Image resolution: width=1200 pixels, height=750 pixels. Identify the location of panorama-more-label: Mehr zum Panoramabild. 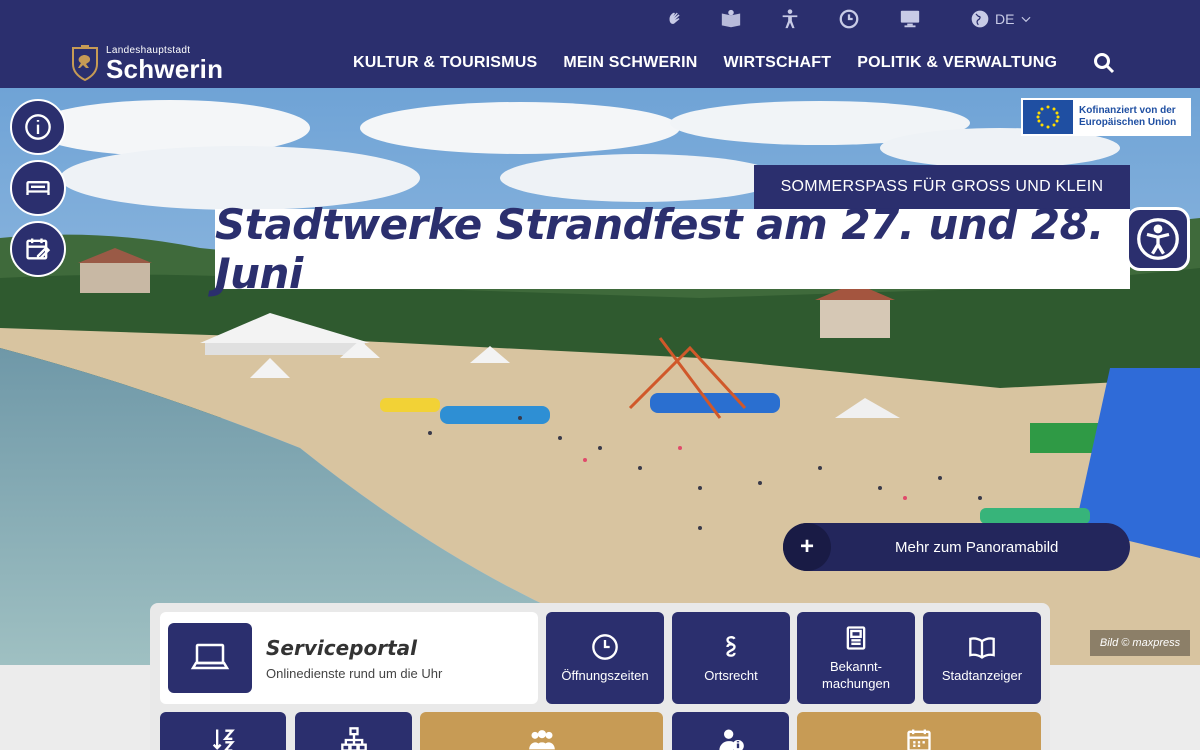
(977, 547).